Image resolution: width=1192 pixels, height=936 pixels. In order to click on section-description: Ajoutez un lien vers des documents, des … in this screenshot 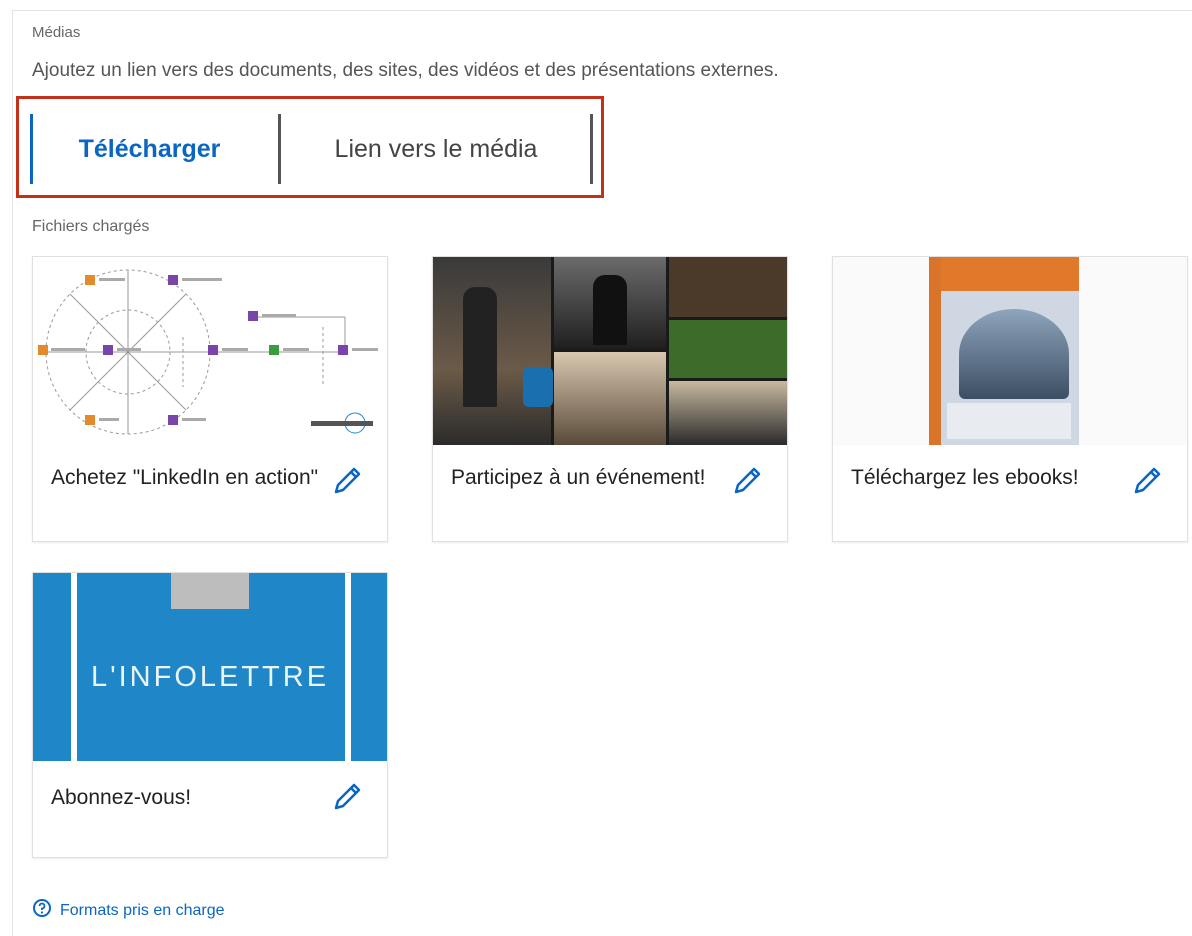, I will do `click(405, 70)`.